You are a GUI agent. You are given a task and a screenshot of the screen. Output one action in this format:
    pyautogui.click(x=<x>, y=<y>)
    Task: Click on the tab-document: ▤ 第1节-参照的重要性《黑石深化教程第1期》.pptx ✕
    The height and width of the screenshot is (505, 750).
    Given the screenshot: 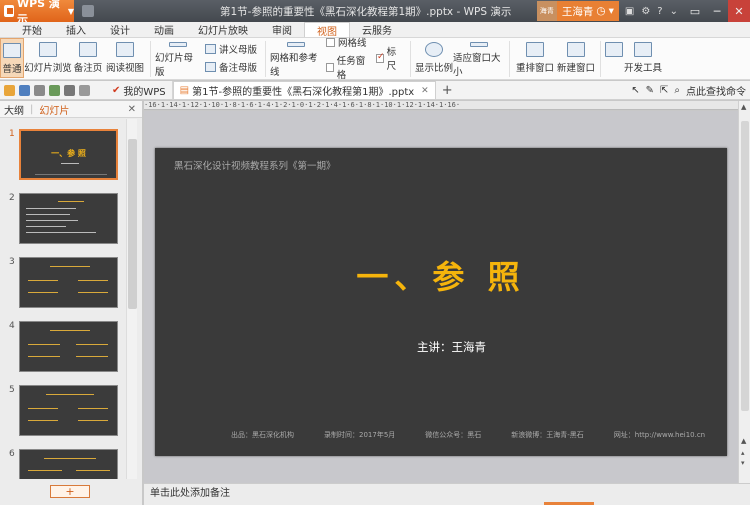 What is the action you would take?
    pyautogui.click(x=304, y=90)
    